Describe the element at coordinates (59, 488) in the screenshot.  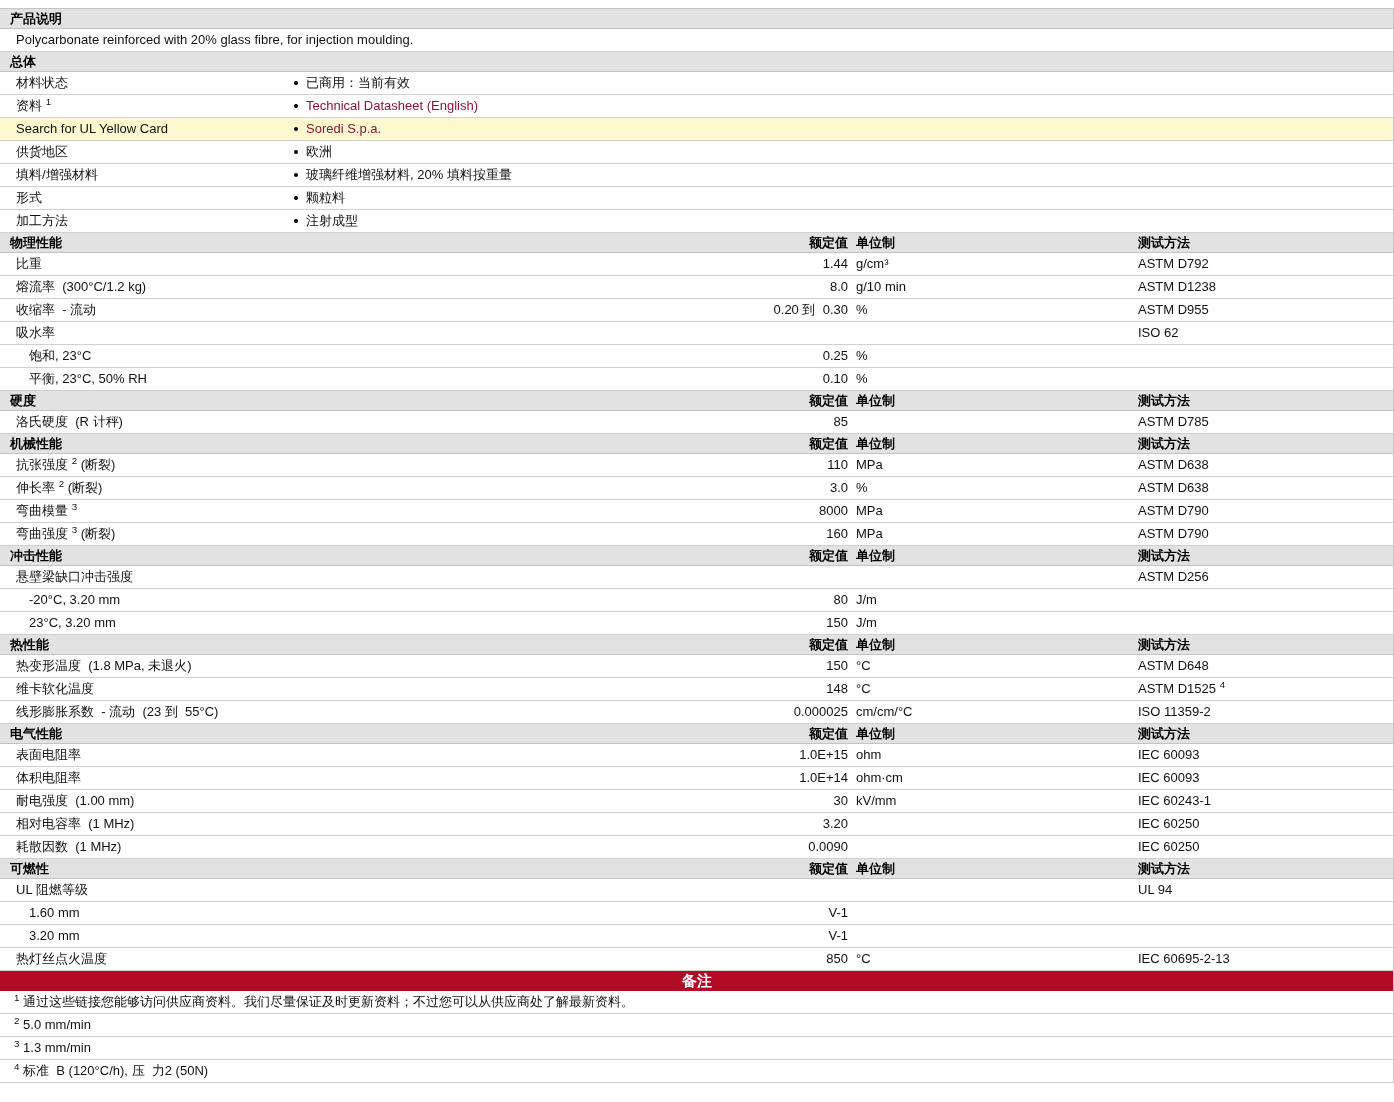
I see `property-label: 伸长率 $^{2}$ (断裂)` at that location.